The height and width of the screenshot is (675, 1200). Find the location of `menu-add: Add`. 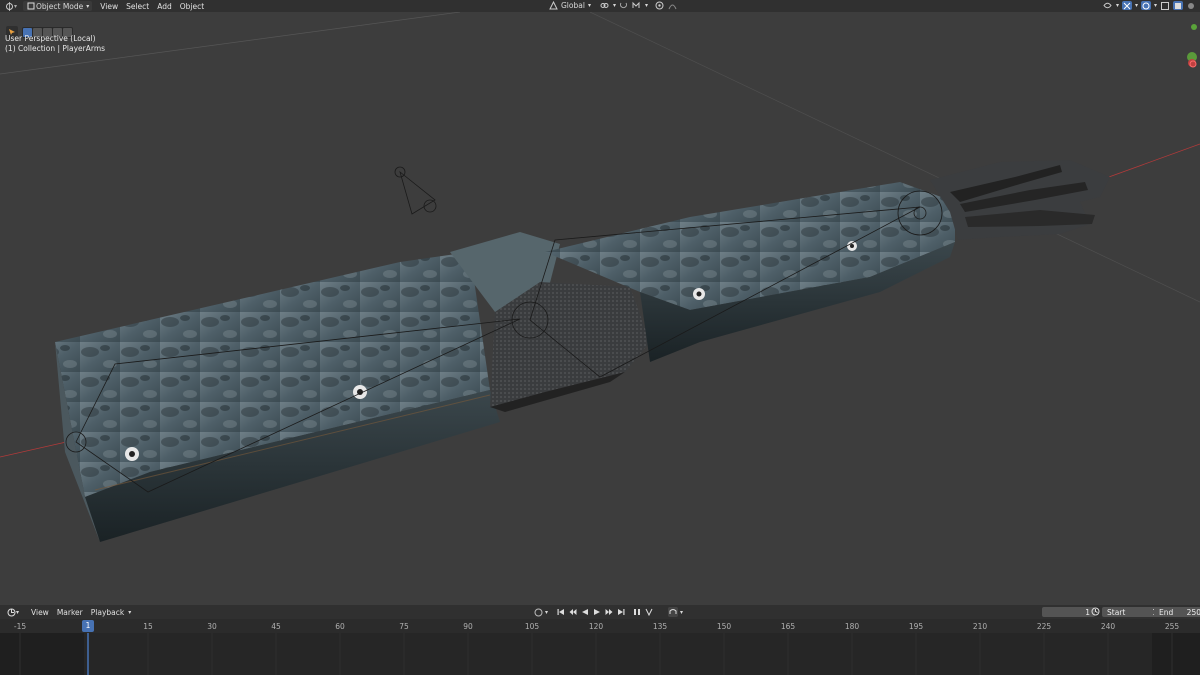

menu-add: Add is located at coordinates (164, 6).